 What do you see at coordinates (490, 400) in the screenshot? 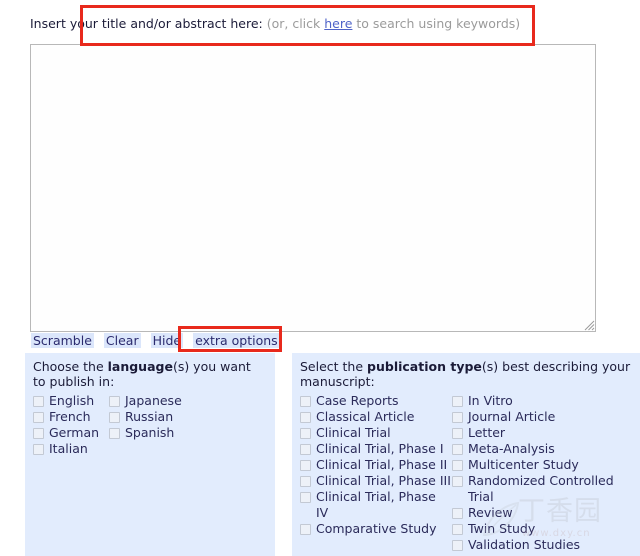
I see `pubtype-checkbox-label: In Vitro` at bounding box center [490, 400].